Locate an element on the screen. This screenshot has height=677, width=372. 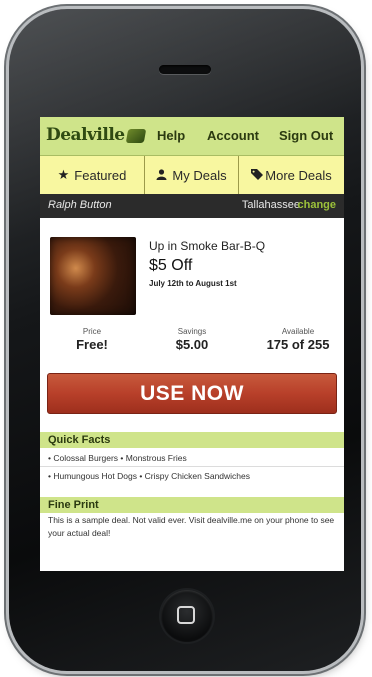
tab-bar: ★ Featured My Deals More Deals is located at coordinates (192, 175).